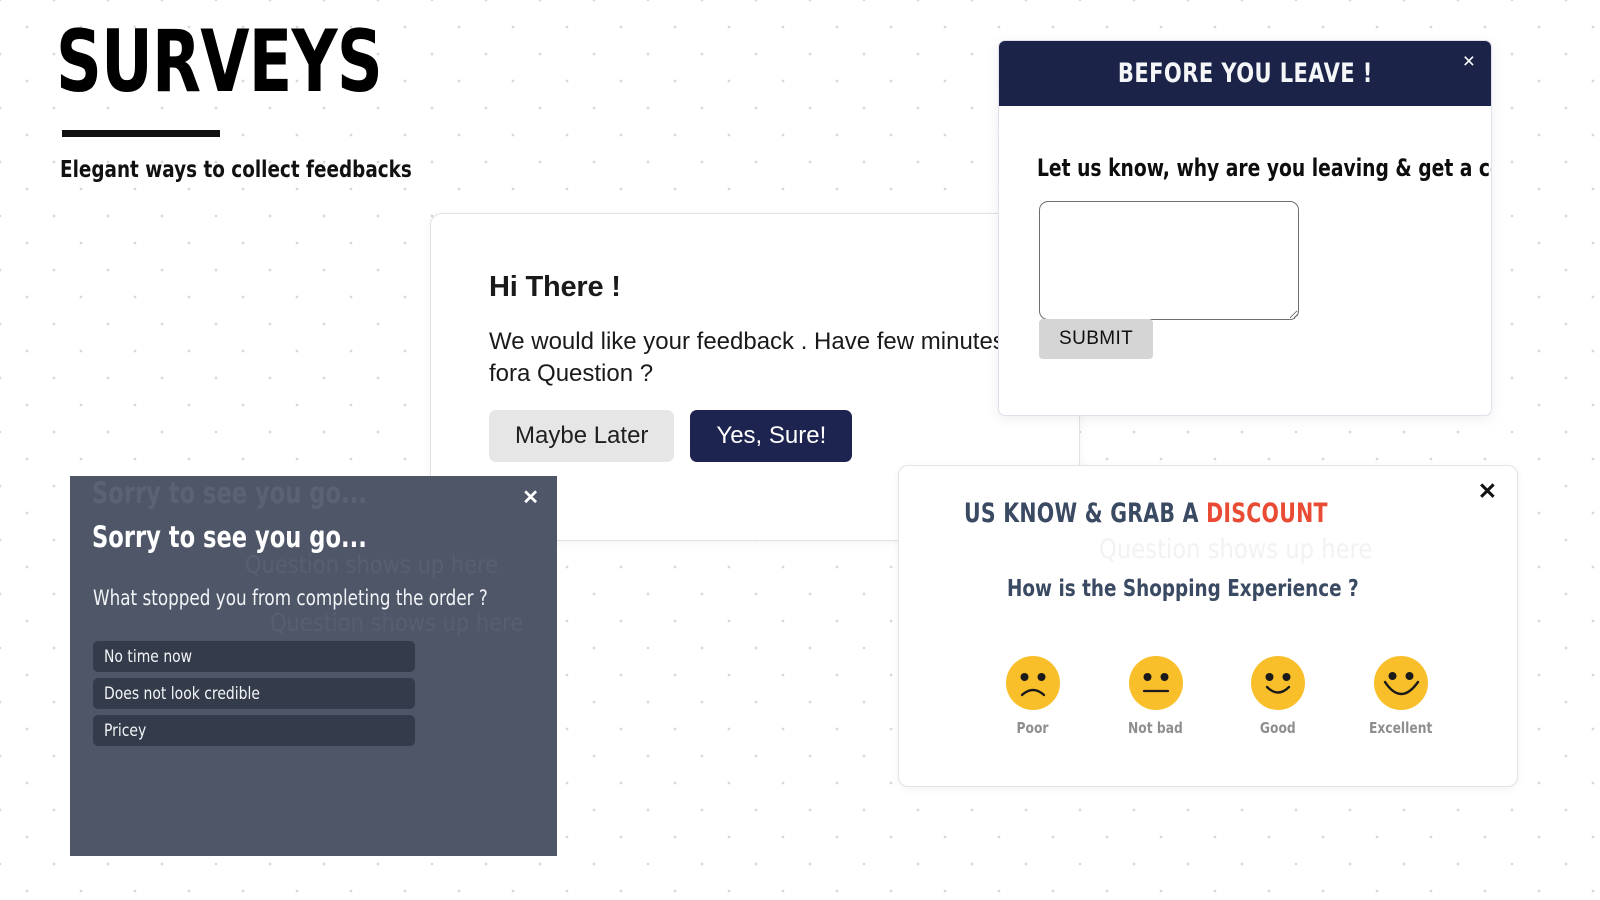 This screenshot has width=1600, height=900. Describe the element at coordinates (236, 169) in the screenshot. I see `page-tagline: Elegant ways to collect feedbacks` at that location.